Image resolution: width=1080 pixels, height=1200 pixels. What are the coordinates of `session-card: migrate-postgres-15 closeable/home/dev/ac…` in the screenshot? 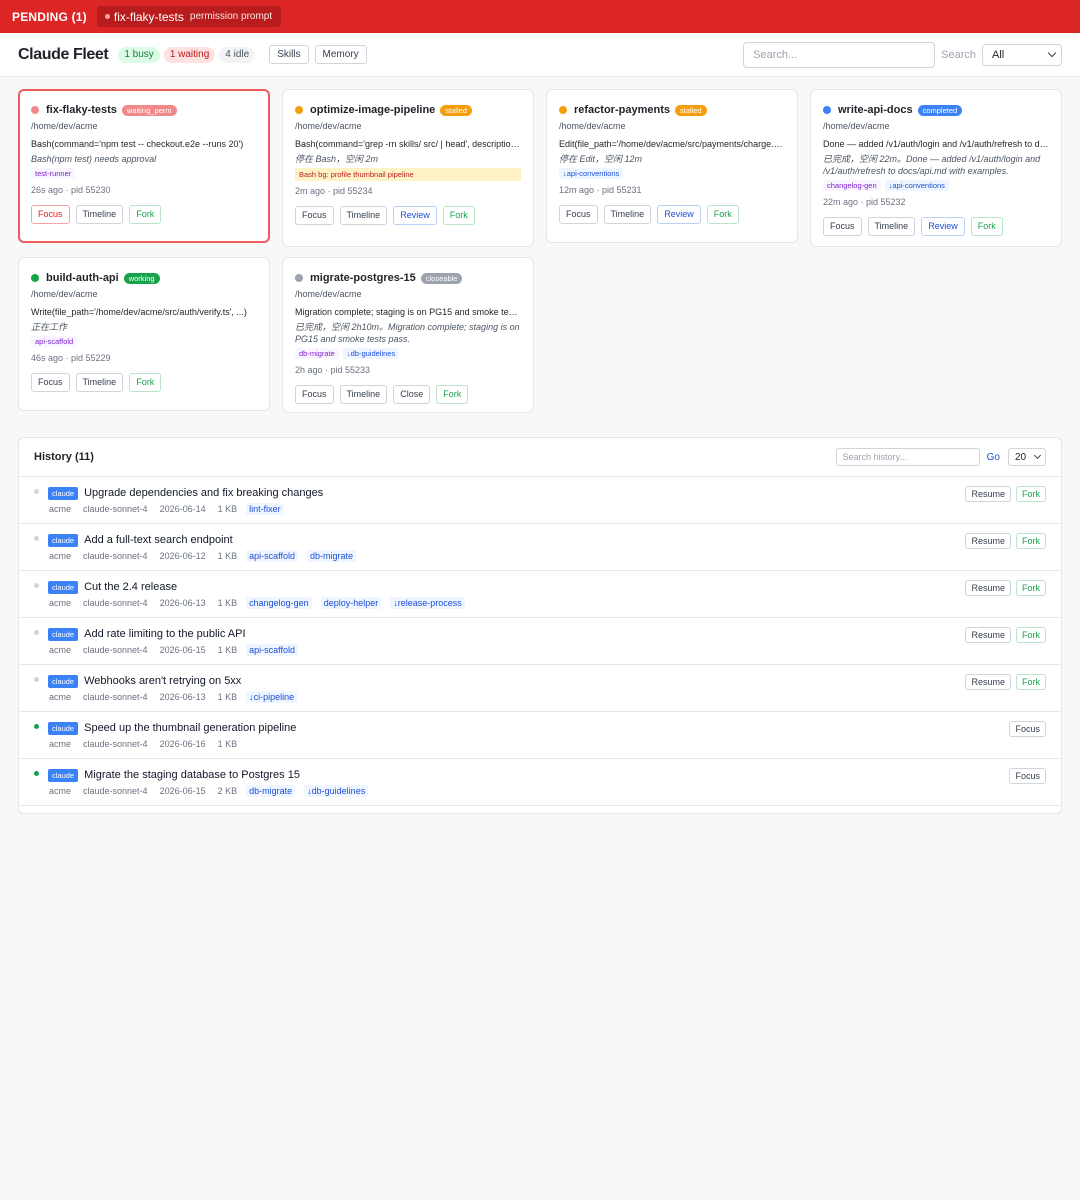 It's located at (408, 335).